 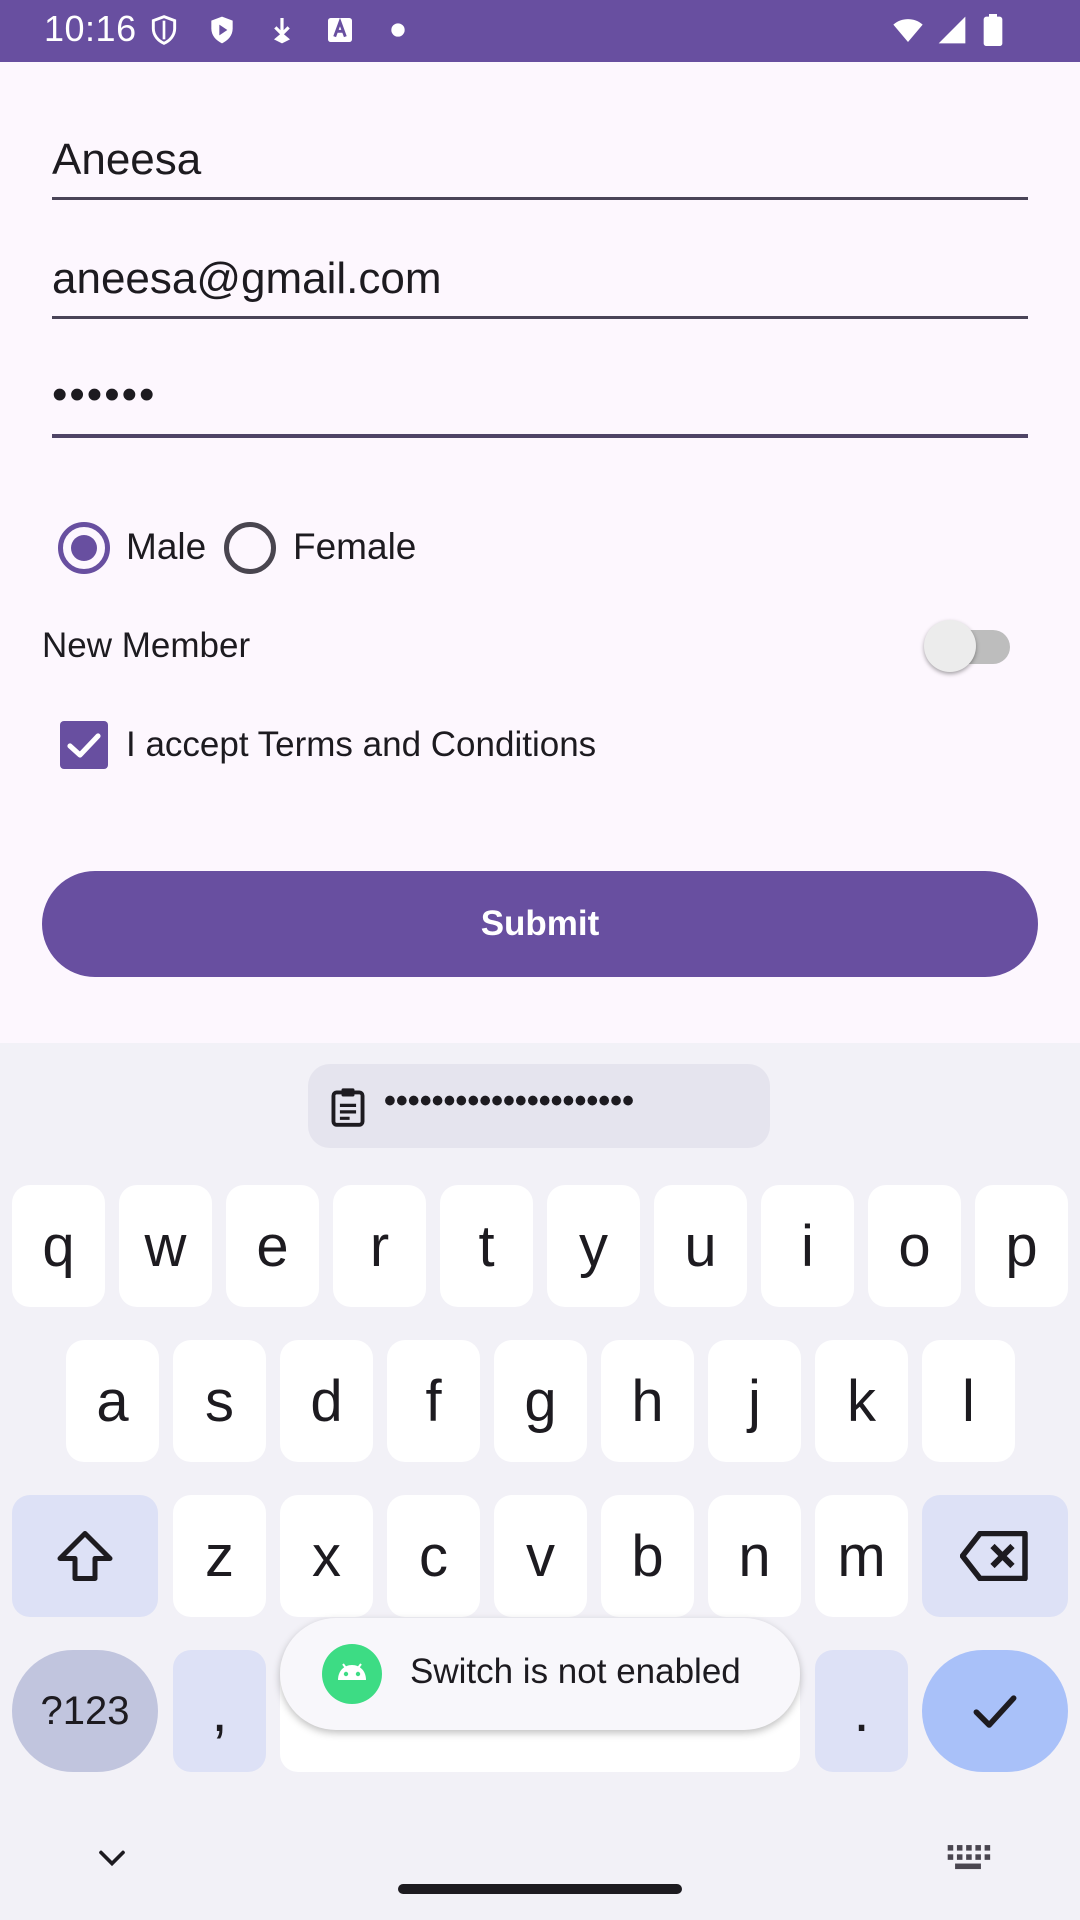 I want to click on clipboard-text: •••••••••••••••••••••, so click(x=509, y=1101).